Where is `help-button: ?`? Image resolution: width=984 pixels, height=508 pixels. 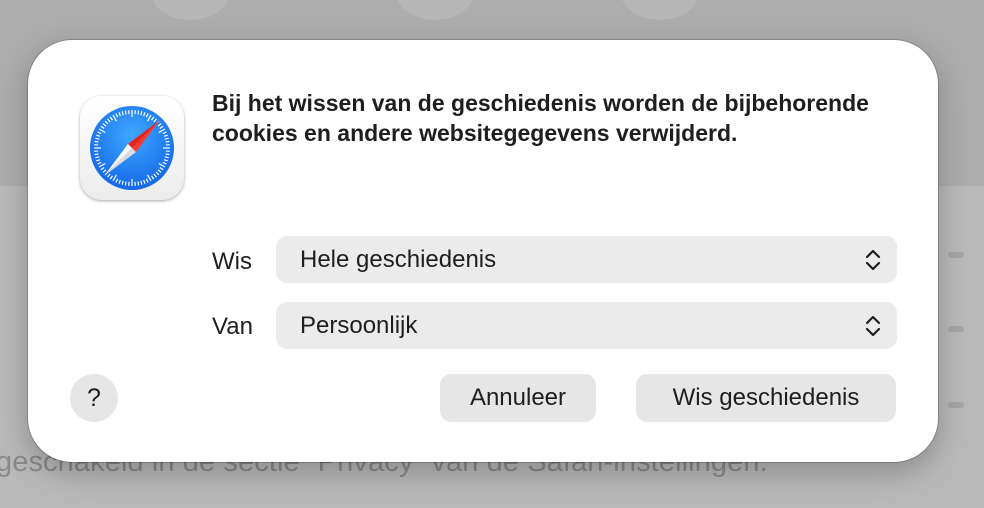 help-button: ? is located at coordinates (94, 398).